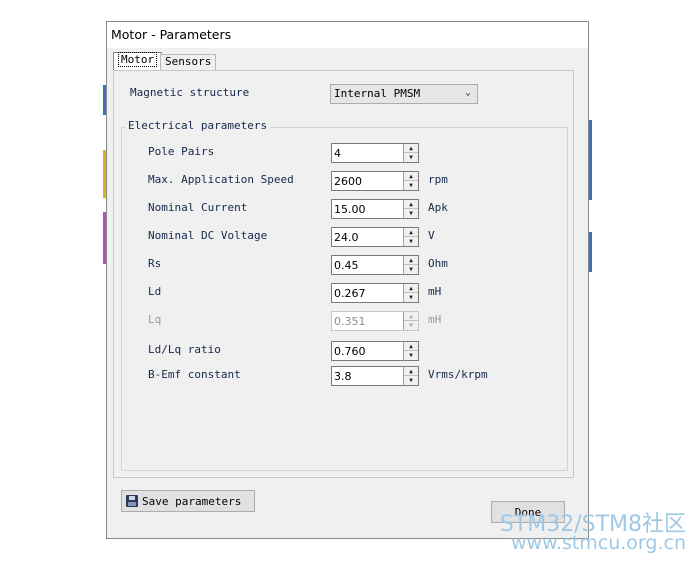 The width and height of the screenshot is (696, 564). Describe the element at coordinates (198, 207) in the screenshot. I see `nominal-current-label: Nominal Current` at that location.